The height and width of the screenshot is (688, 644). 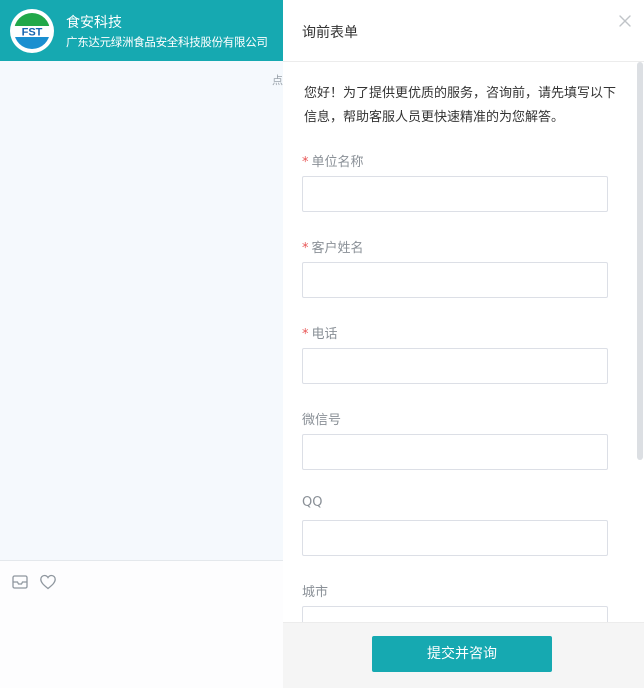 I want to click on field-label-wechat: 微信号, so click(x=322, y=420).